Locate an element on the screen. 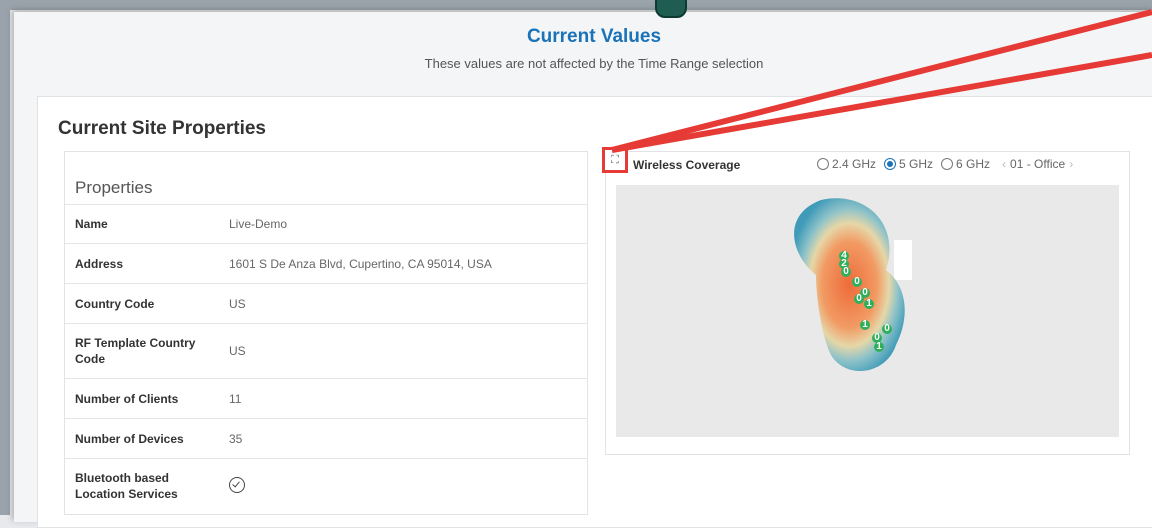 This screenshot has width=1152, height=528. table-row: Number of Clients 11 is located at coordinates (326, 398).